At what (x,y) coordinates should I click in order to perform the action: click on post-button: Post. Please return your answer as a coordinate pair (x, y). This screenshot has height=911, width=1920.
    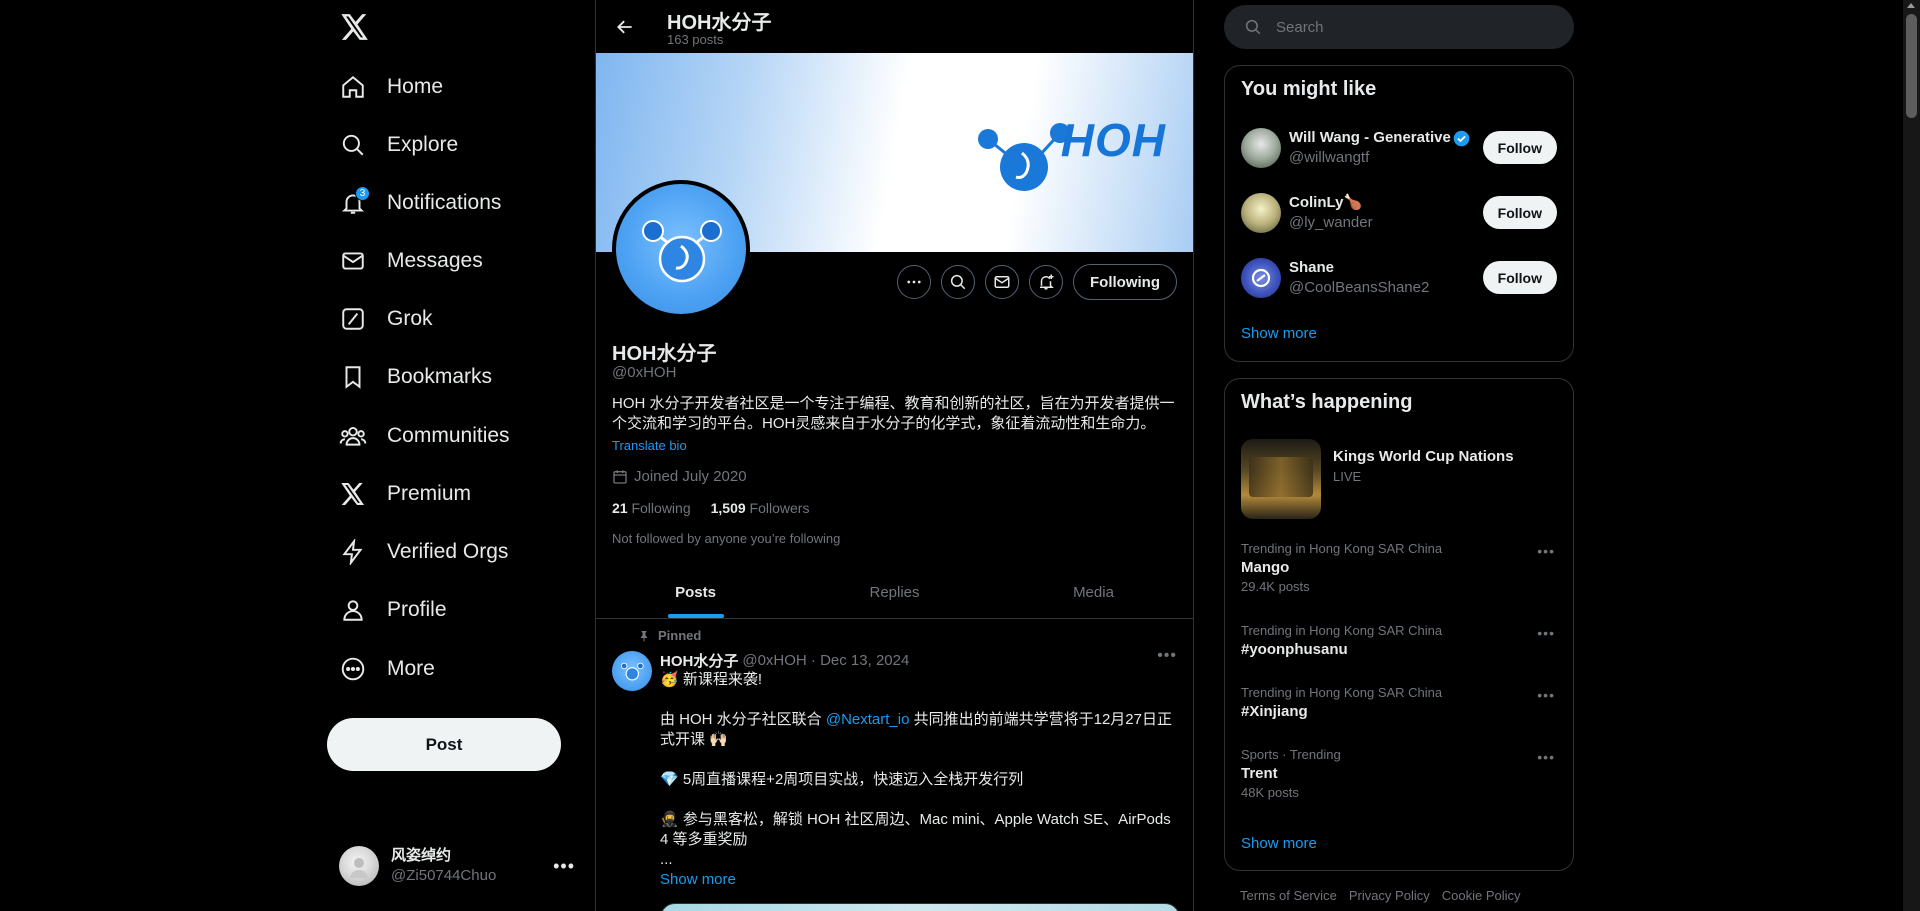
    Looking at the image, I should click on (444, 744).